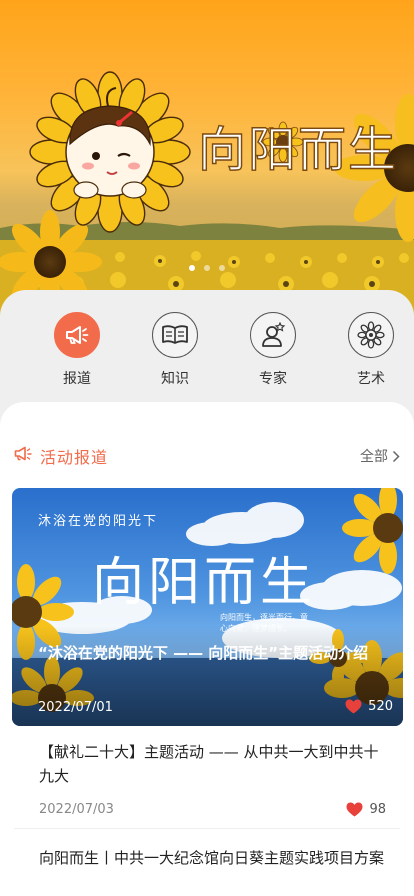 The width and height of the screenshot is (414, 896). I want to click on article-title: 向阳而生丨中共一大纪念馆向日葵主题实践项目方案, so click(212, 858).